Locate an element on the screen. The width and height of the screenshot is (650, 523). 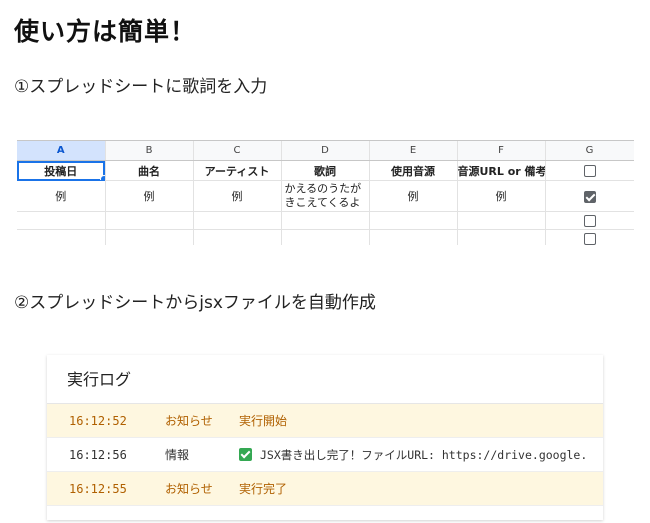
step-1-heading: ①スプレッドシートに歌詞を入力 is located at coordinates (141, 87).